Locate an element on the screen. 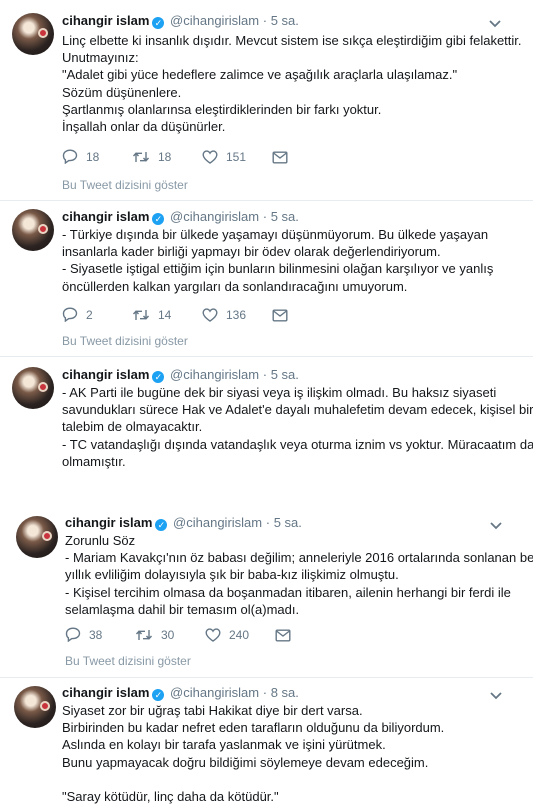 This screenshot has width=533, height=811. tweet-actions: 2 14 136 is located at coordinates (182, 315).